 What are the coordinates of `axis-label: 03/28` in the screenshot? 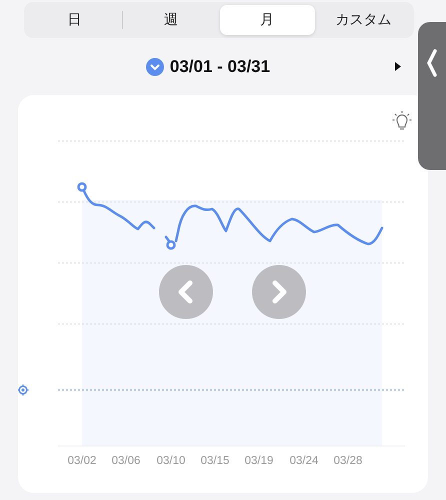 It's located at (348, 461).